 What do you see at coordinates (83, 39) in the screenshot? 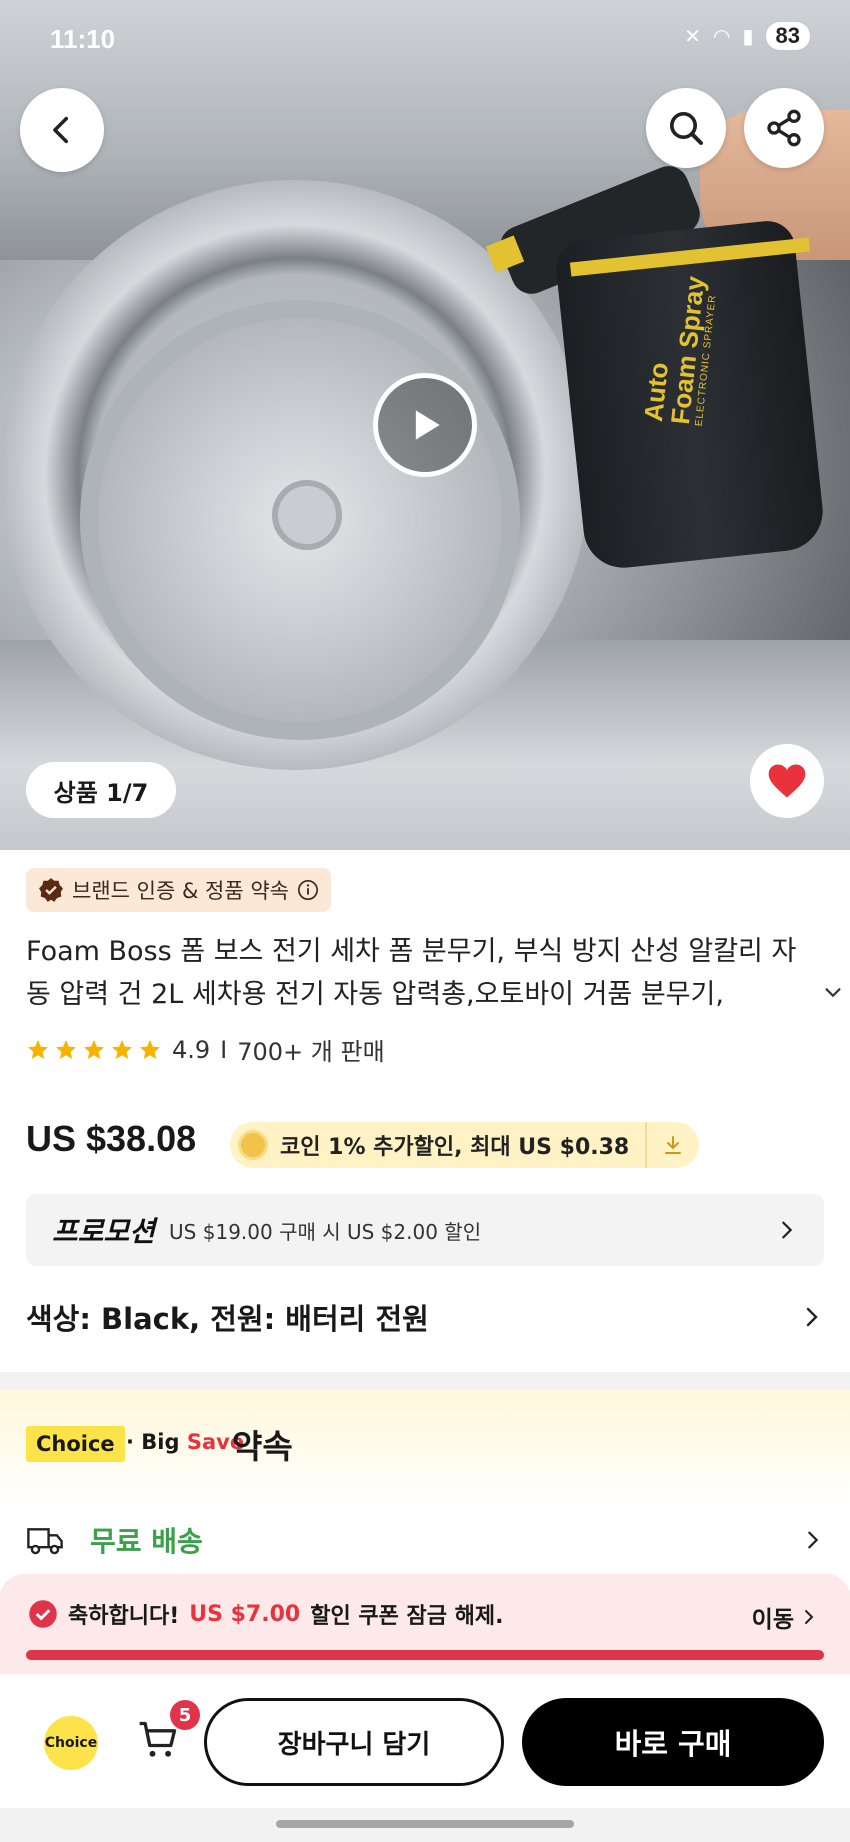
I see `status-time: 11:10` at bounding box center [83, 39].